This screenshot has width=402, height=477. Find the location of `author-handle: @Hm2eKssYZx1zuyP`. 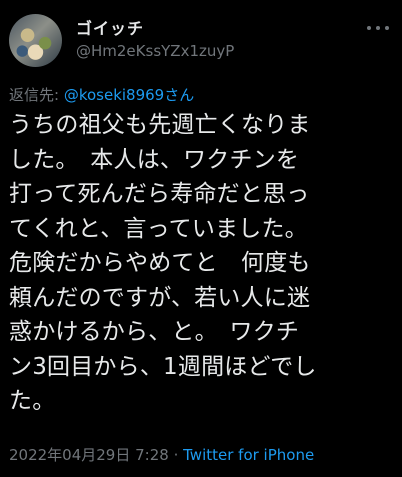

author-handle: @Hm2eKssYZx1zuyP is located at coordinates (155, 51).